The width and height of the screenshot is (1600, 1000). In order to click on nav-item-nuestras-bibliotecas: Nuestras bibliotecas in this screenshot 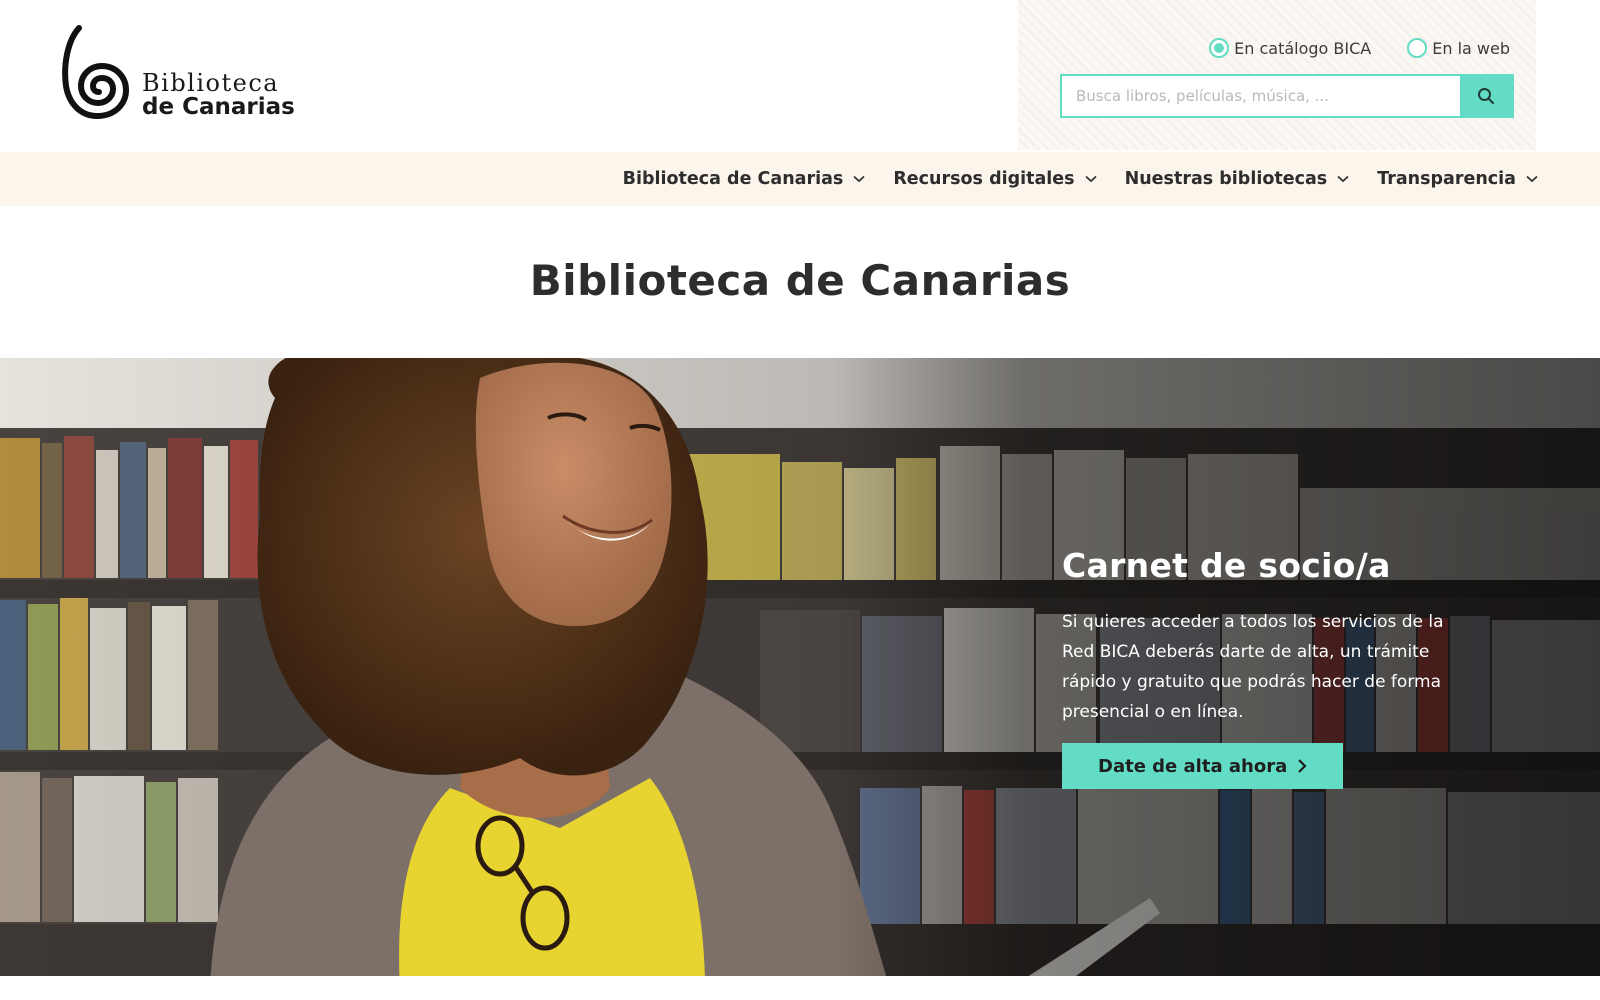, I will do `click(1237, 179)`.